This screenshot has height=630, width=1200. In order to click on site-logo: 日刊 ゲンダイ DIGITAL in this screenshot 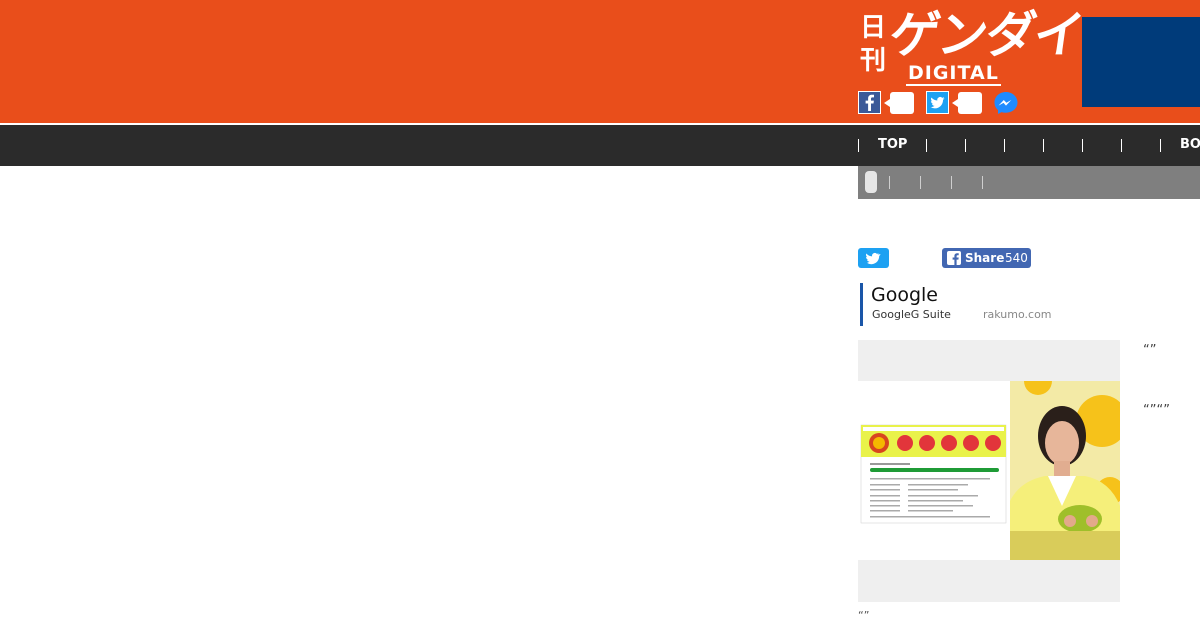, I will do `click(973, 45)`.